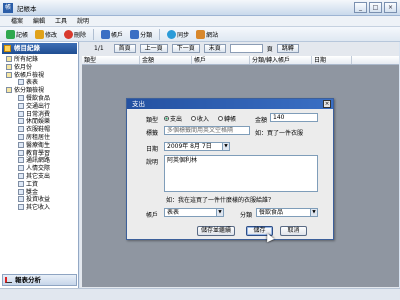 The image size is (400, 300). I want to click on type-radio-income: 收入, so click(200, 118).